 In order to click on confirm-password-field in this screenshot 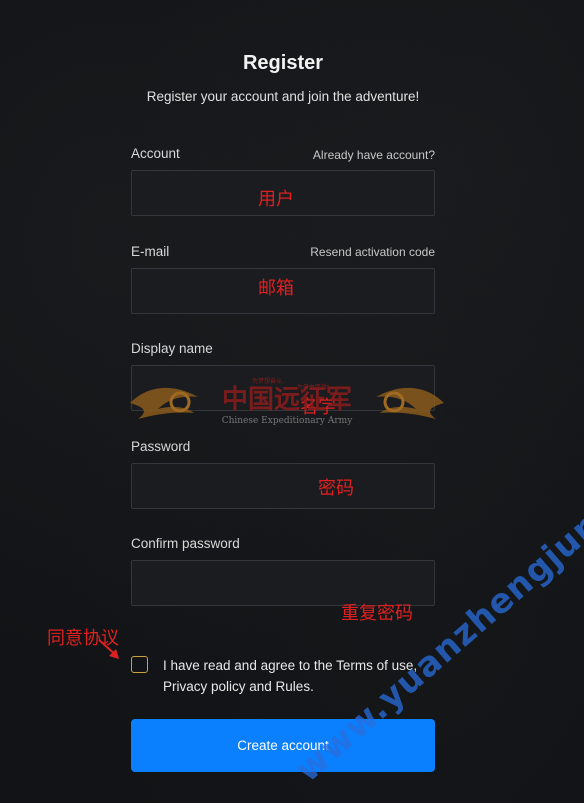, I will do `click(283, 583)`.